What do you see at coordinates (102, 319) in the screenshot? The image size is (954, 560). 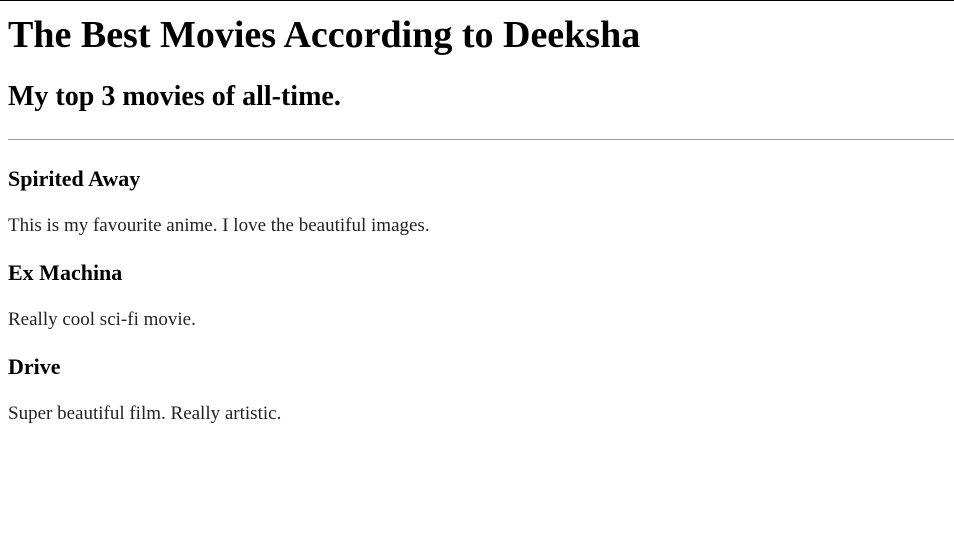 I see `movie-description: Really cool sci-fi movie.` at bounding box center [102, 319].